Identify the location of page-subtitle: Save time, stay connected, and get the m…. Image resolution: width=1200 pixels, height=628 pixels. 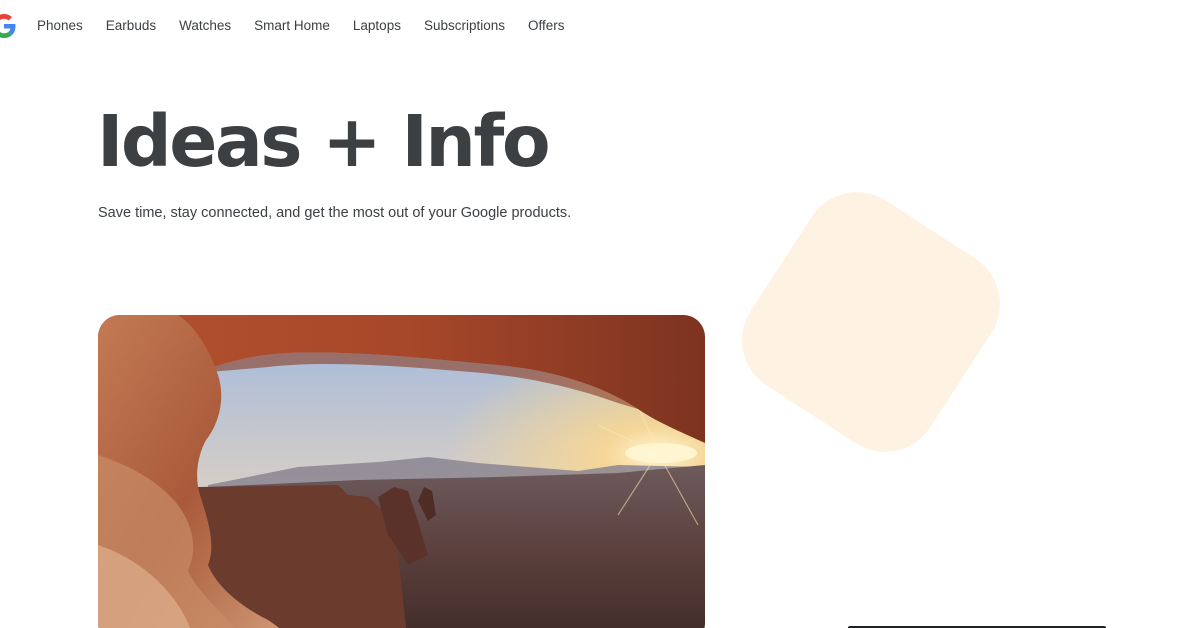
(335, 213).